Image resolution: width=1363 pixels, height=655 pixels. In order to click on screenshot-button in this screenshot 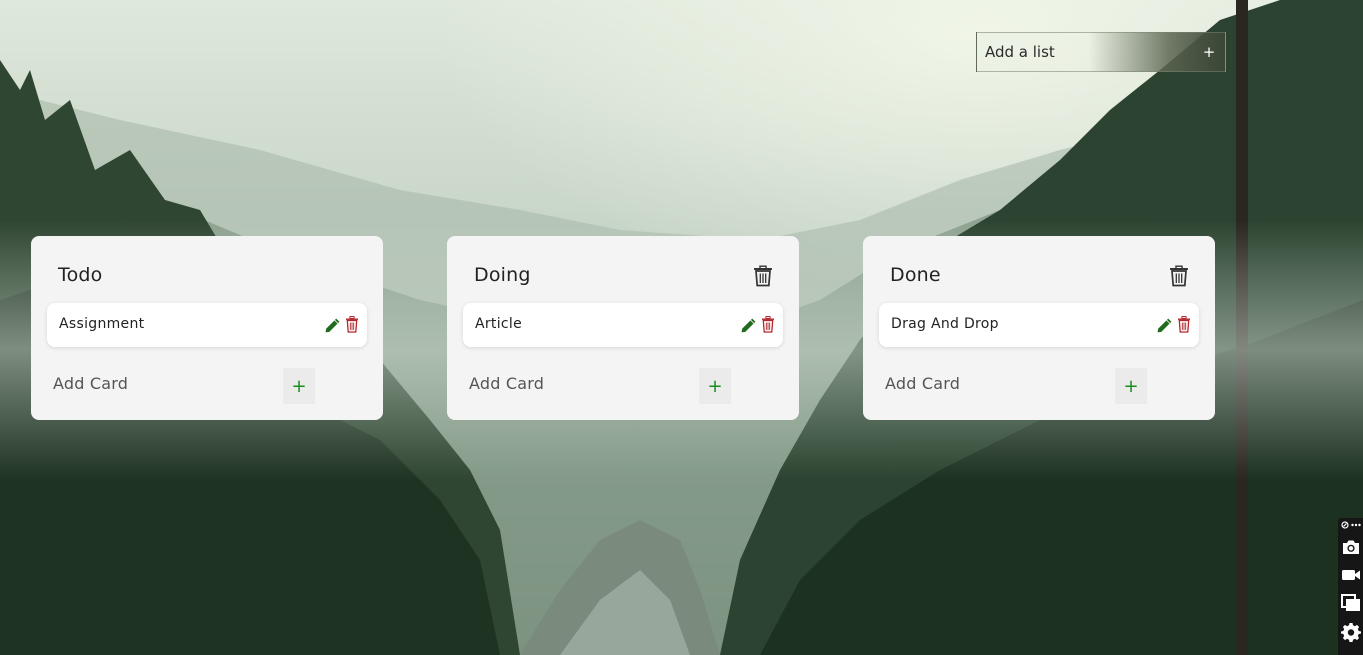, I will do `click(1351, 547)`.